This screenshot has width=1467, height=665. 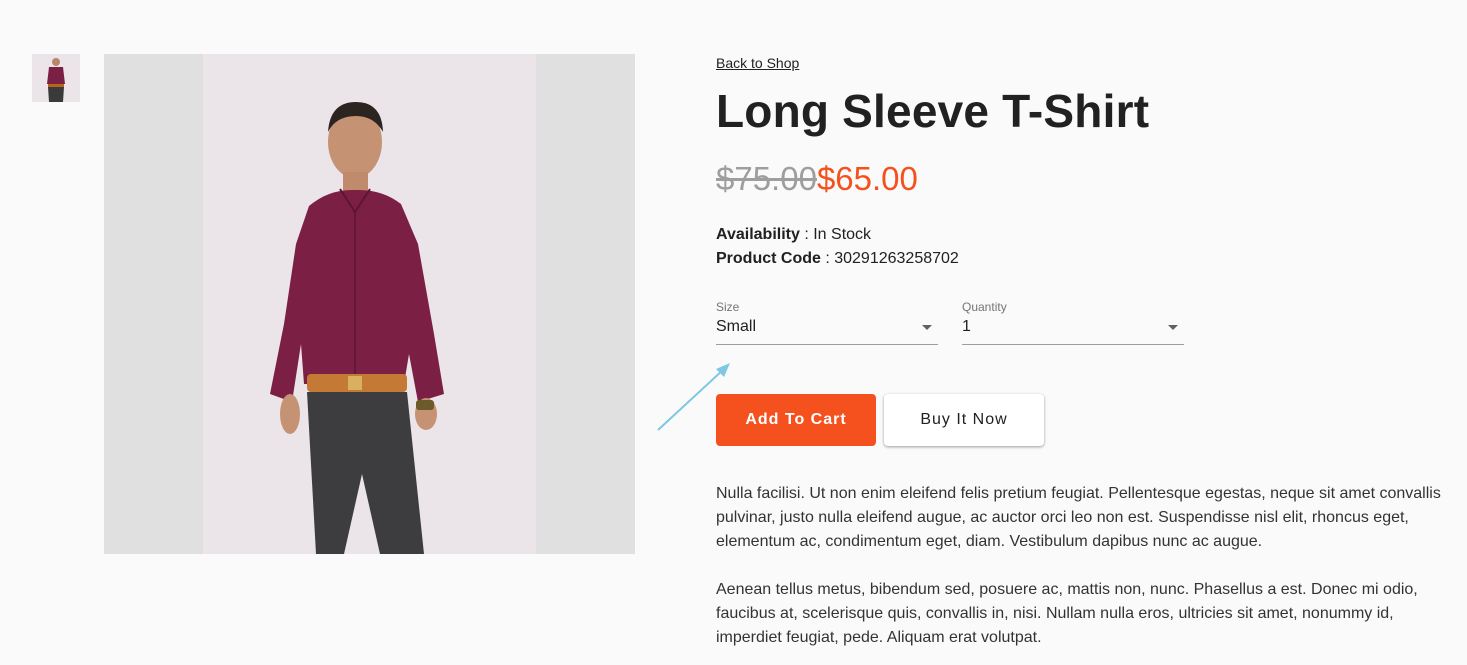 I want to click on product-code-row: Product Code : 30291263258702, so click(x=837, y=259).